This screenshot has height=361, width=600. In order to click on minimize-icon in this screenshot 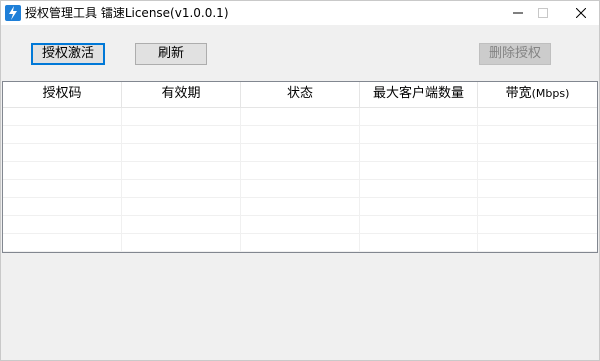, I will do `click(518, 13)`.